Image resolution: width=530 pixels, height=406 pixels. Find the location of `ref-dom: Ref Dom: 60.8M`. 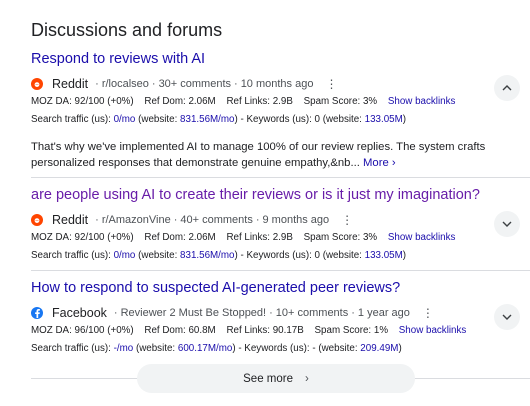

ref-dom: Ref Dom: 60.8M is located at coordinates (180, 330).